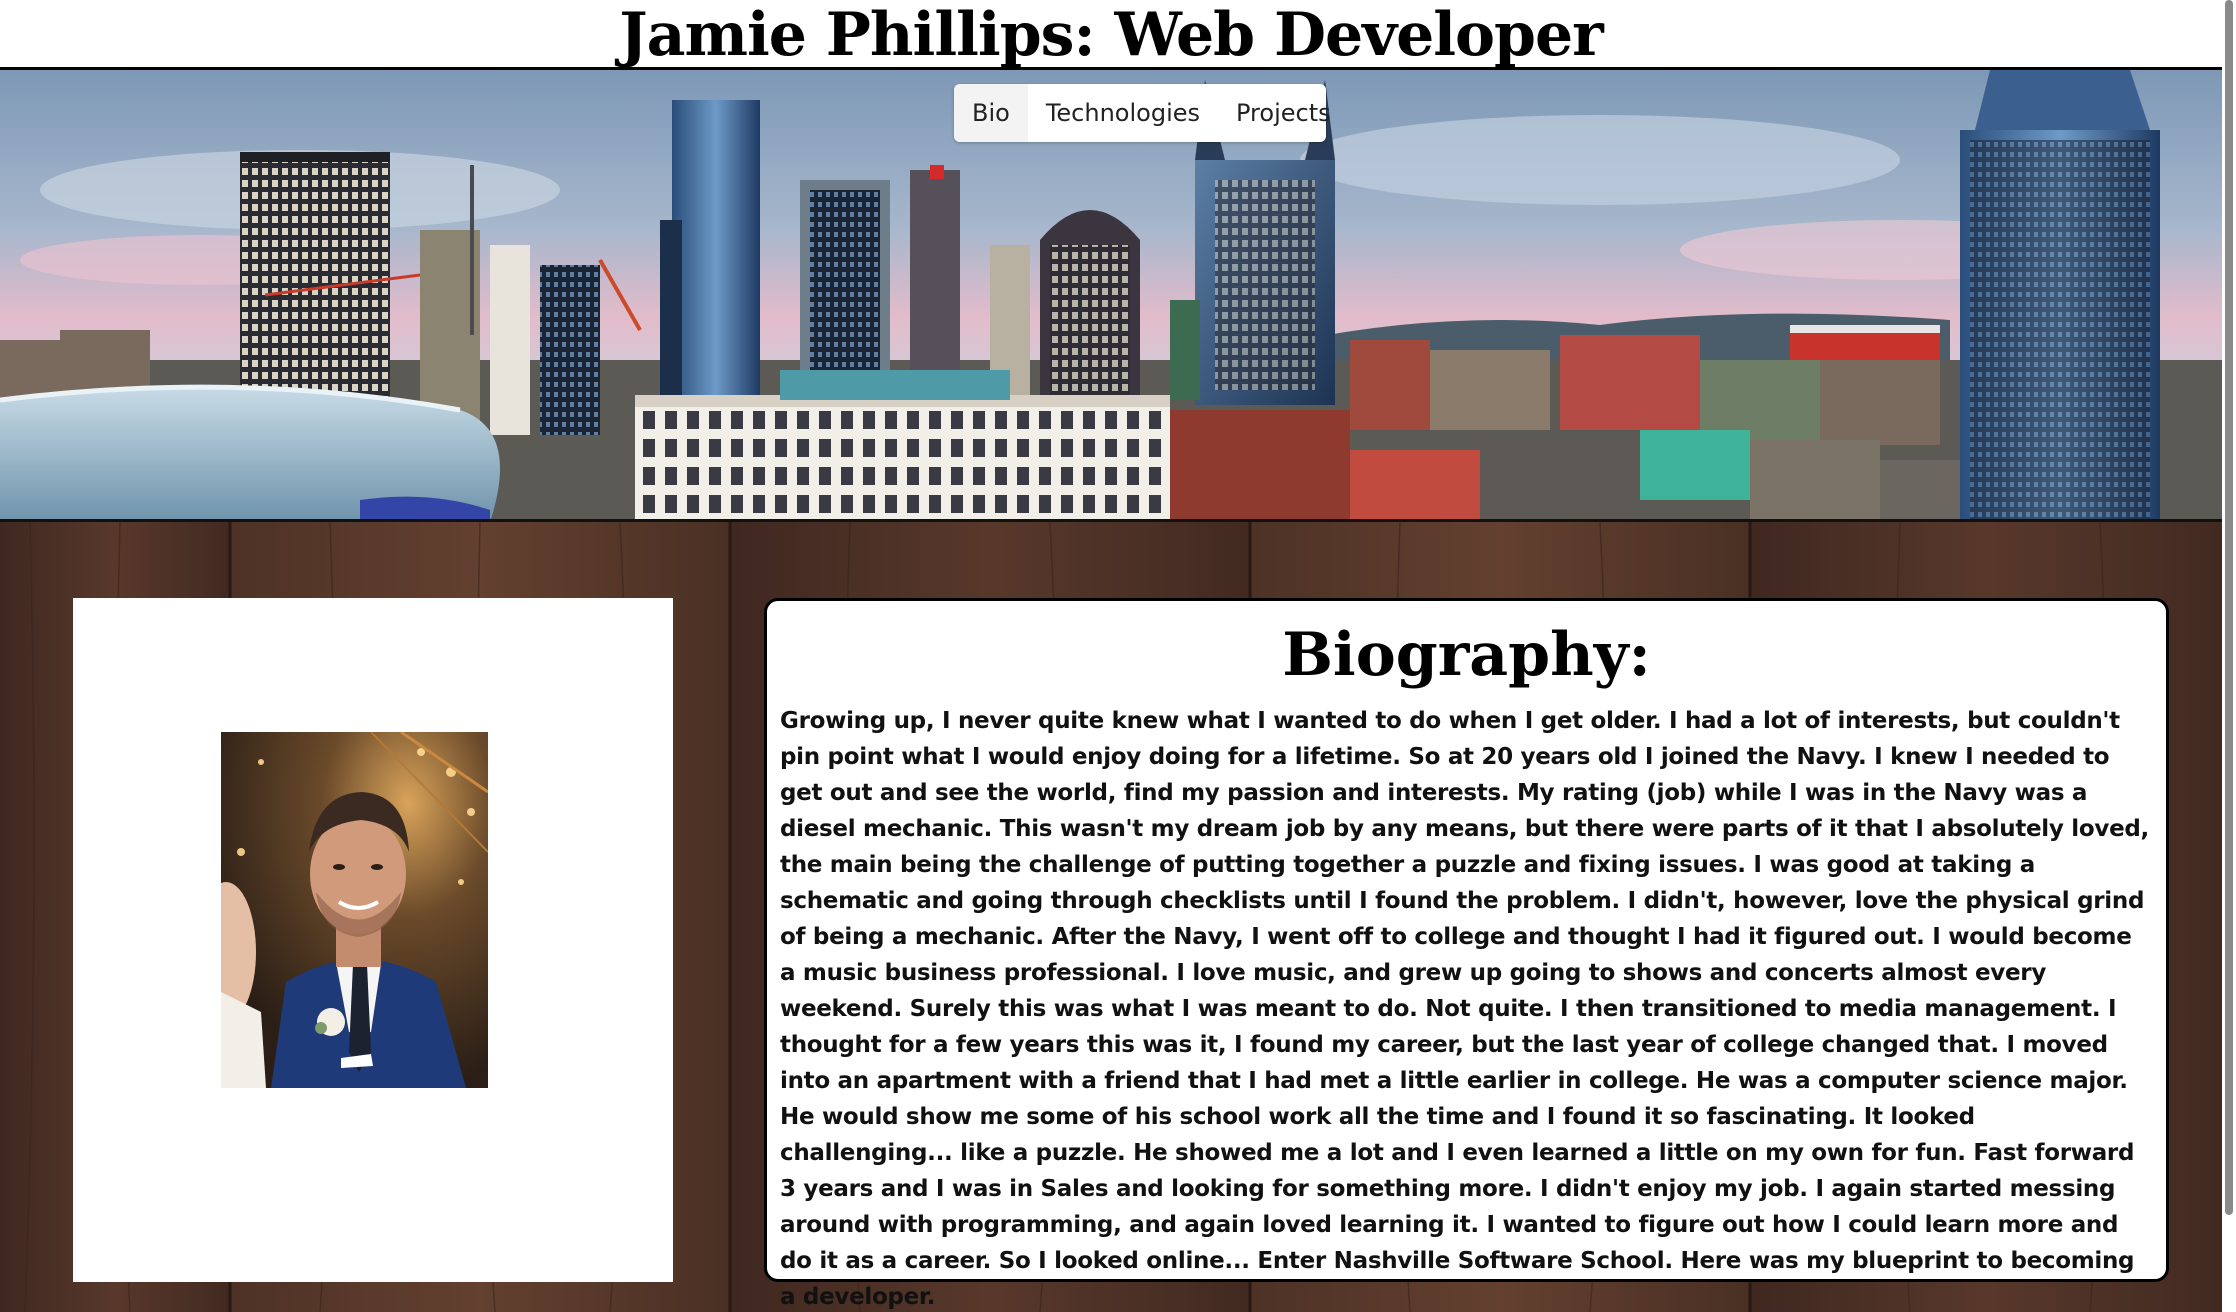 The image size is (2236, 1312). I want to click on portrait-image, so click(354, 910).